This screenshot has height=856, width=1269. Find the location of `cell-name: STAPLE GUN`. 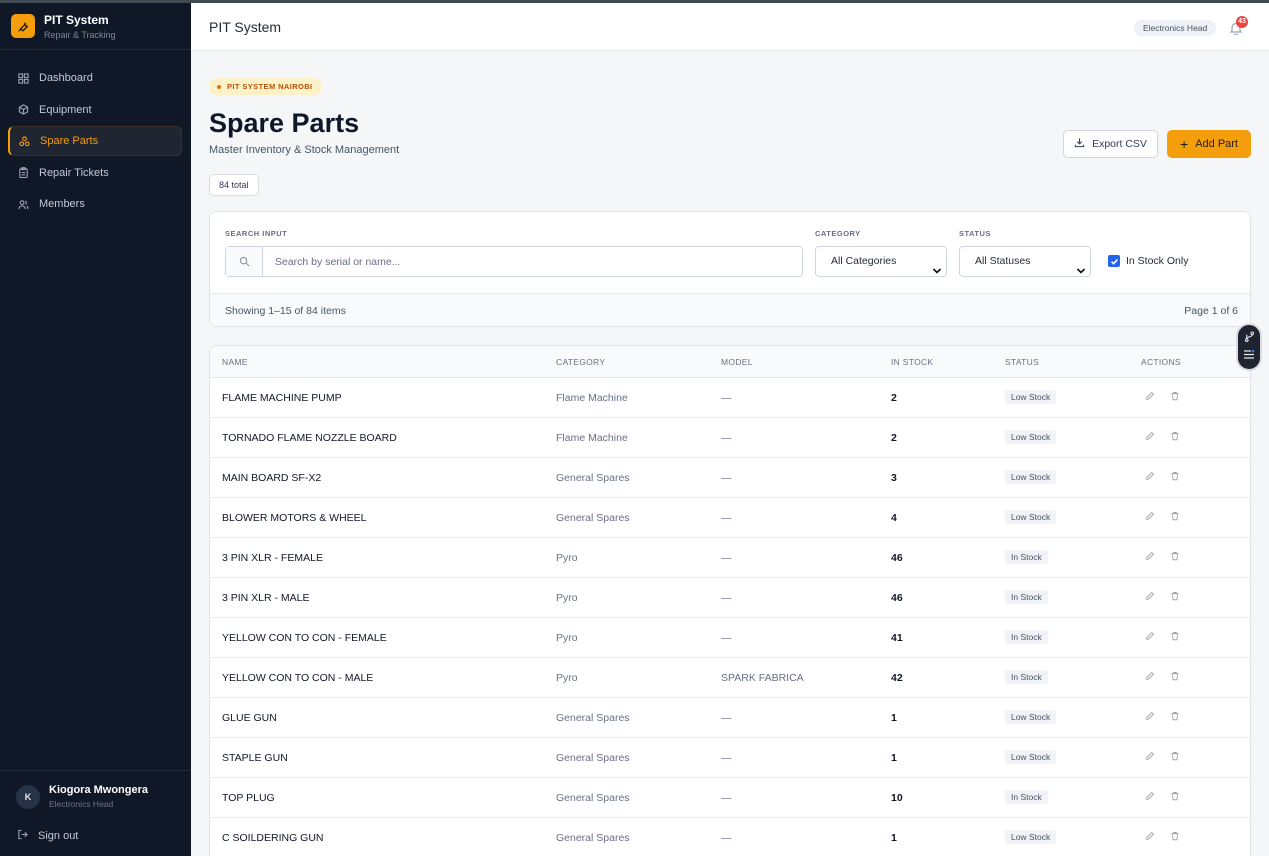

cell-name: STAPLE GUN is located at coordinates (255, 758).